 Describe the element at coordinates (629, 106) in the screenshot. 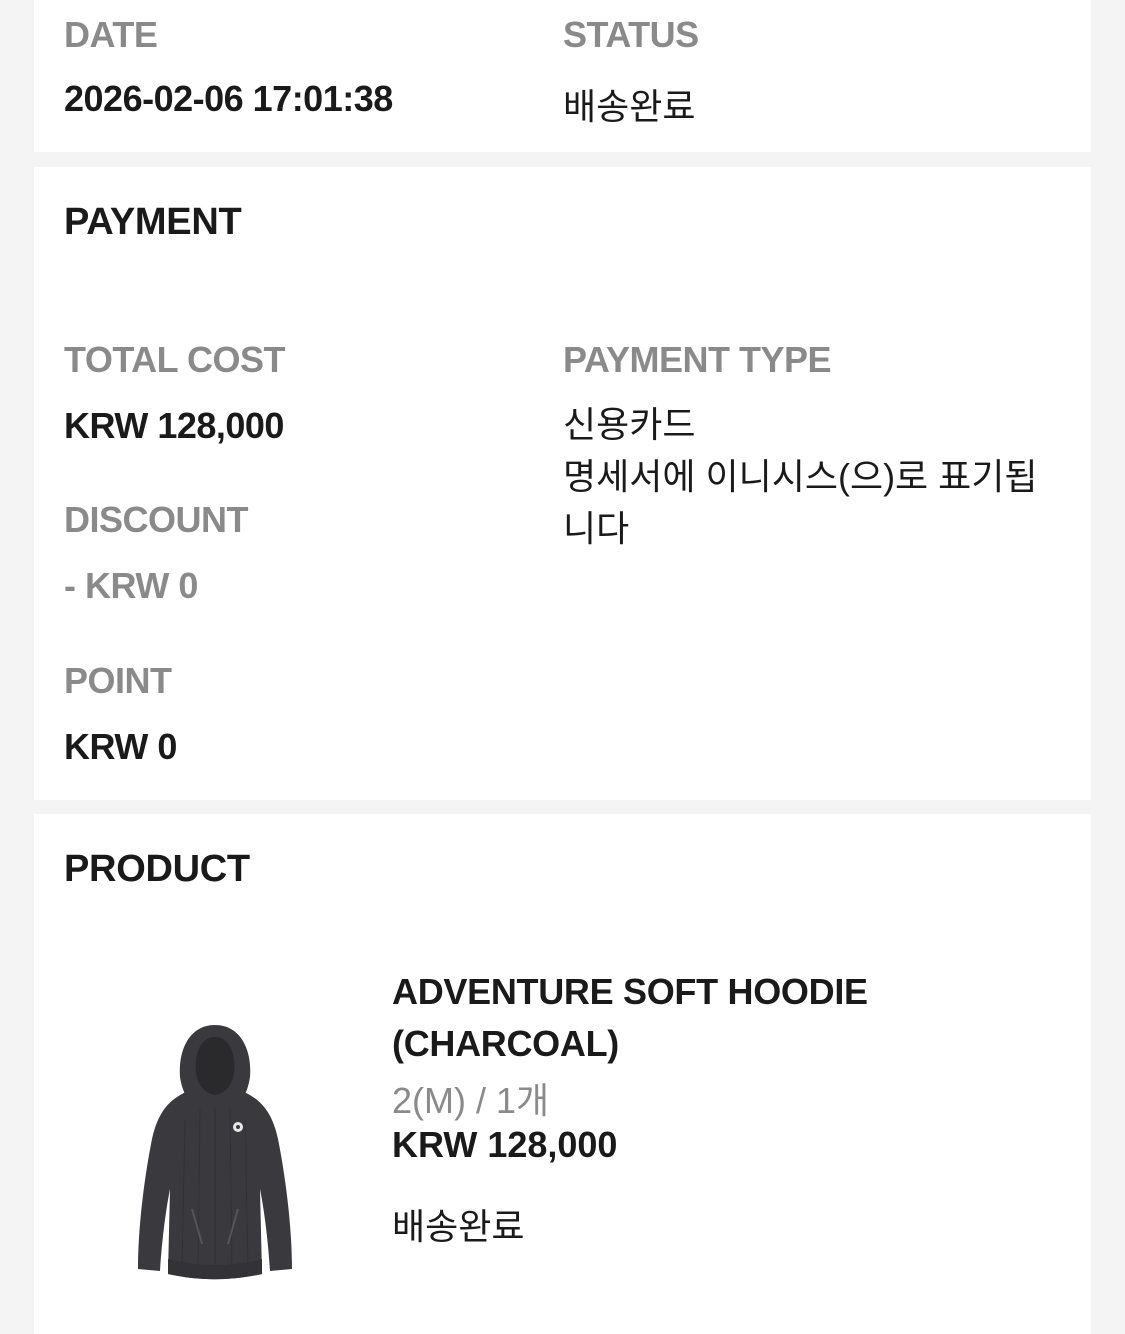

I see `status-value: 배송완료` at that location.